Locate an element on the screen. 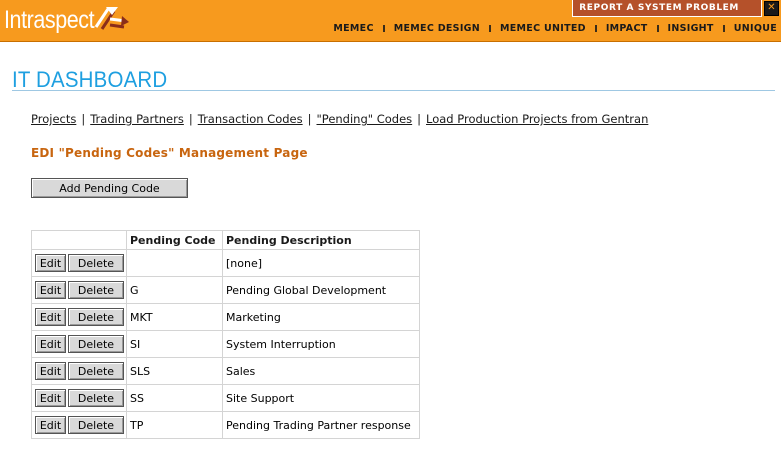 The height and width of the screenshot is (462, 781). pending-code-cell: G is located at coordinates (174, 290).